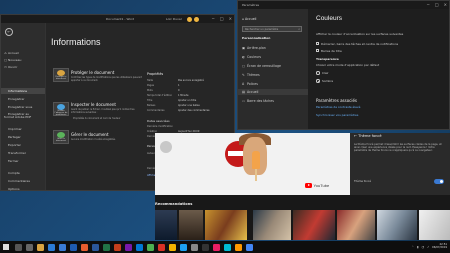 This screenshot has height=253, width=450. Describe the element at coordinates (14, 99) in the screenshot. I see `nav-item-save: Enregistrer` at that location.